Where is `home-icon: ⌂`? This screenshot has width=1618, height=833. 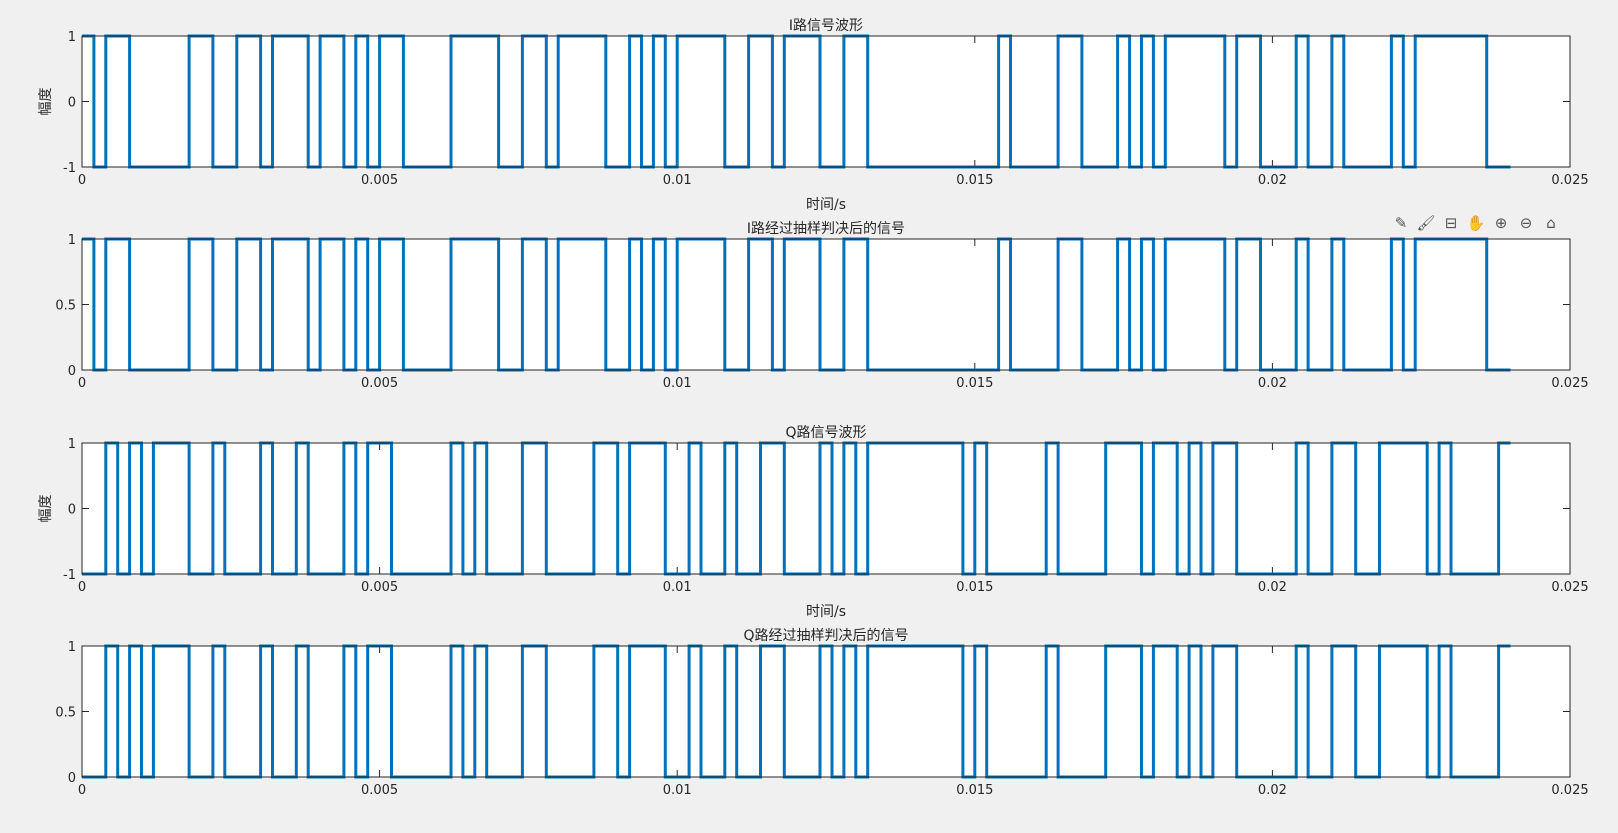
home-icon: ⌂ is located at coordinates (1551, 223).